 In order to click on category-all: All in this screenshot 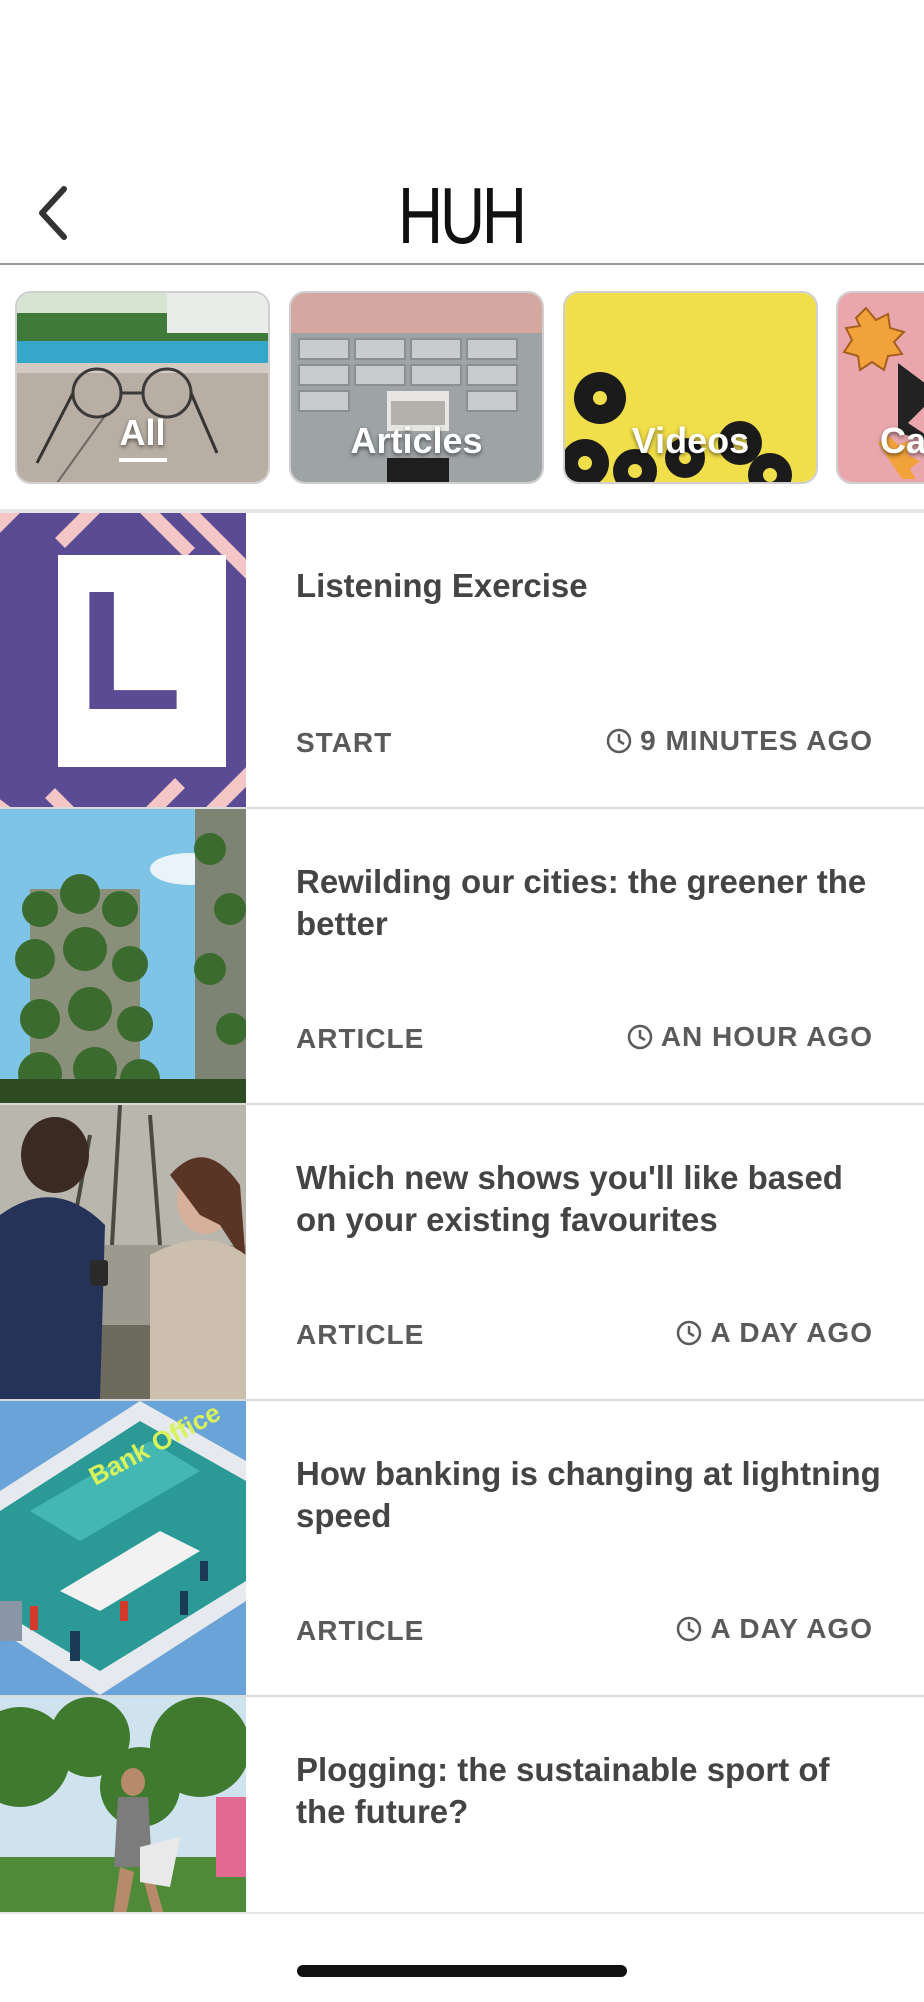, I will do `click(142, 387)`.